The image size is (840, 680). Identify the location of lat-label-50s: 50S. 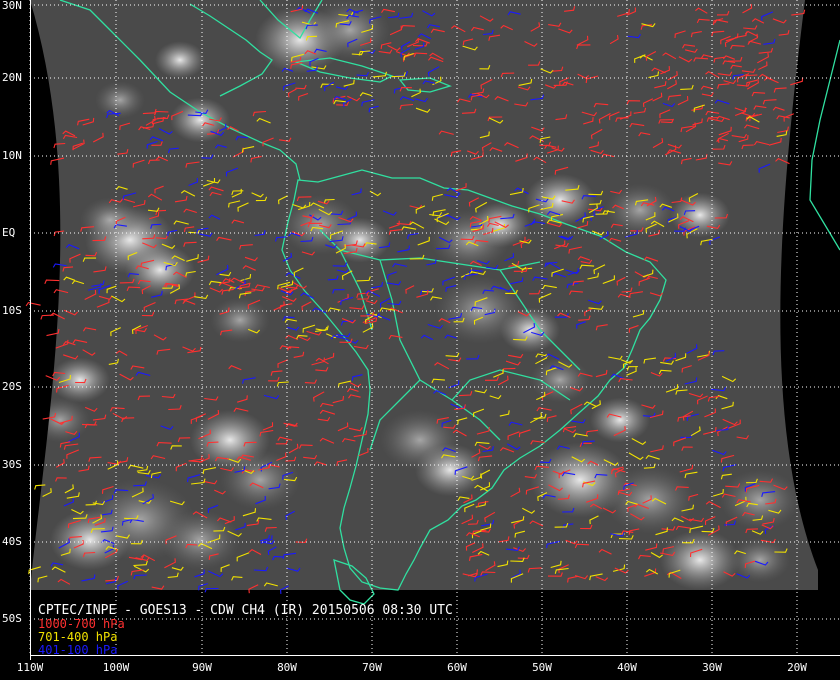
(12, 618).